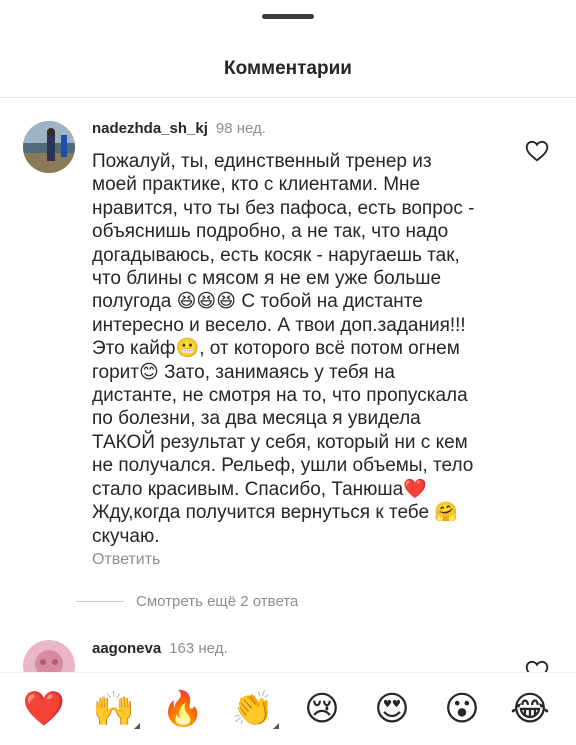 Image resolution: width=576 pixels, height=745 pixels. What do you see at coordinates (240, 128) in the screenshot?
I see `comment-time: 98 нед.` at bounding box center [240, 128].